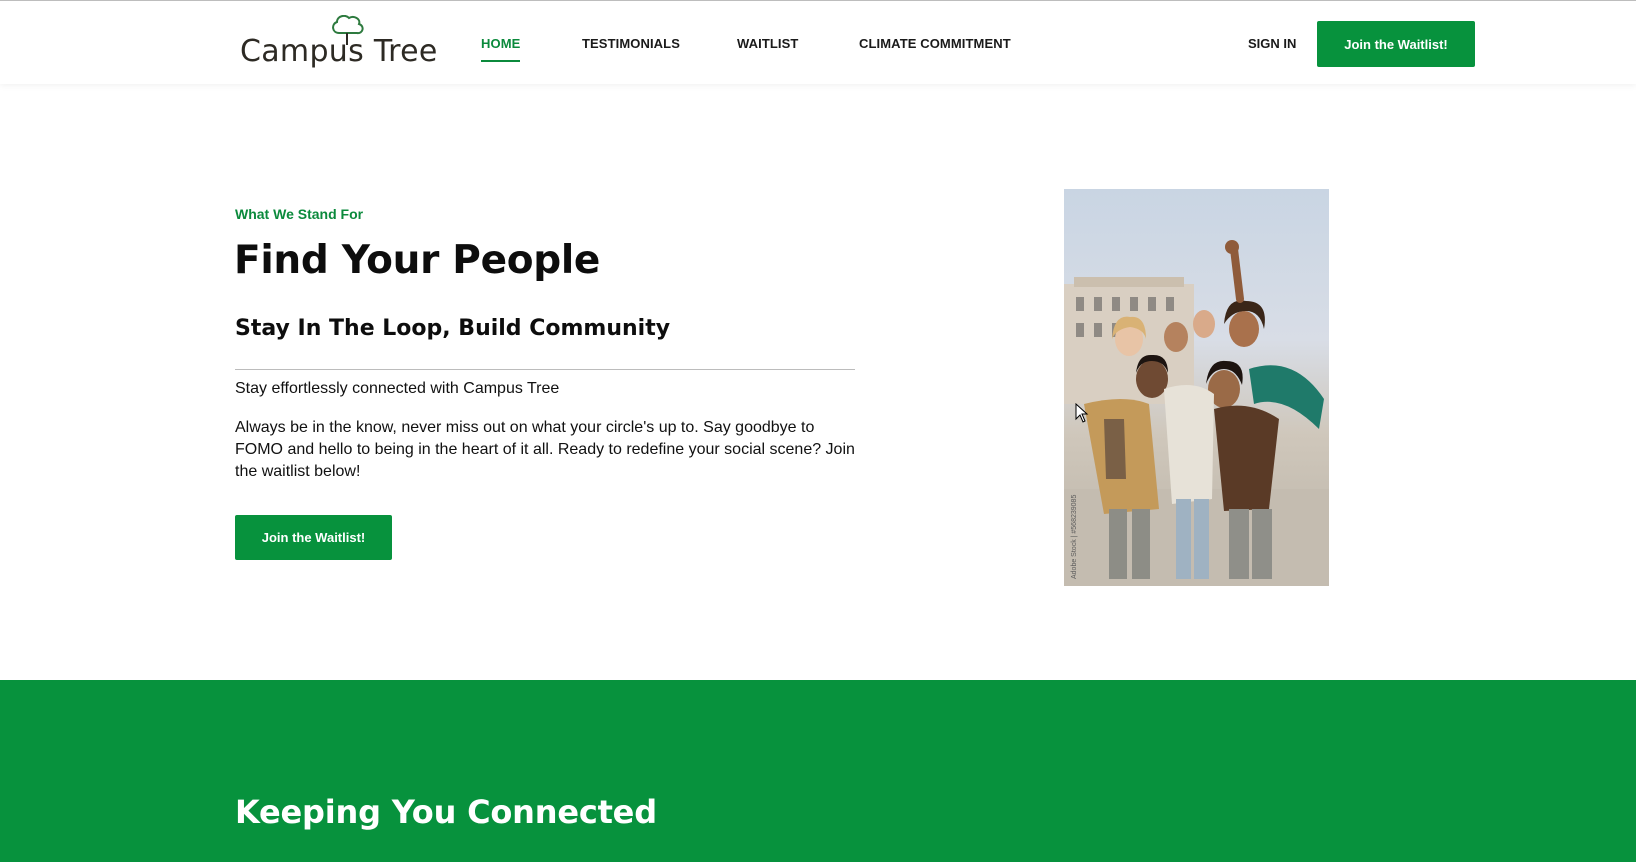  I want to click on photo-watermark-text: Adobe Stock | #568239085, so click(1074, 537).